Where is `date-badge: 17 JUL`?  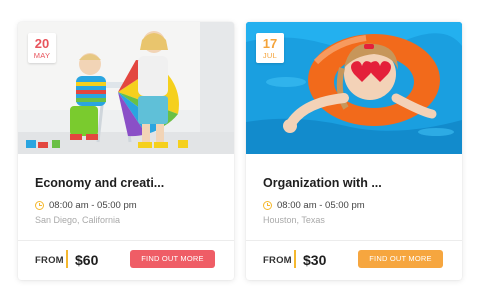 date-badge: 17 JUL is located at coordinates (270, 48).